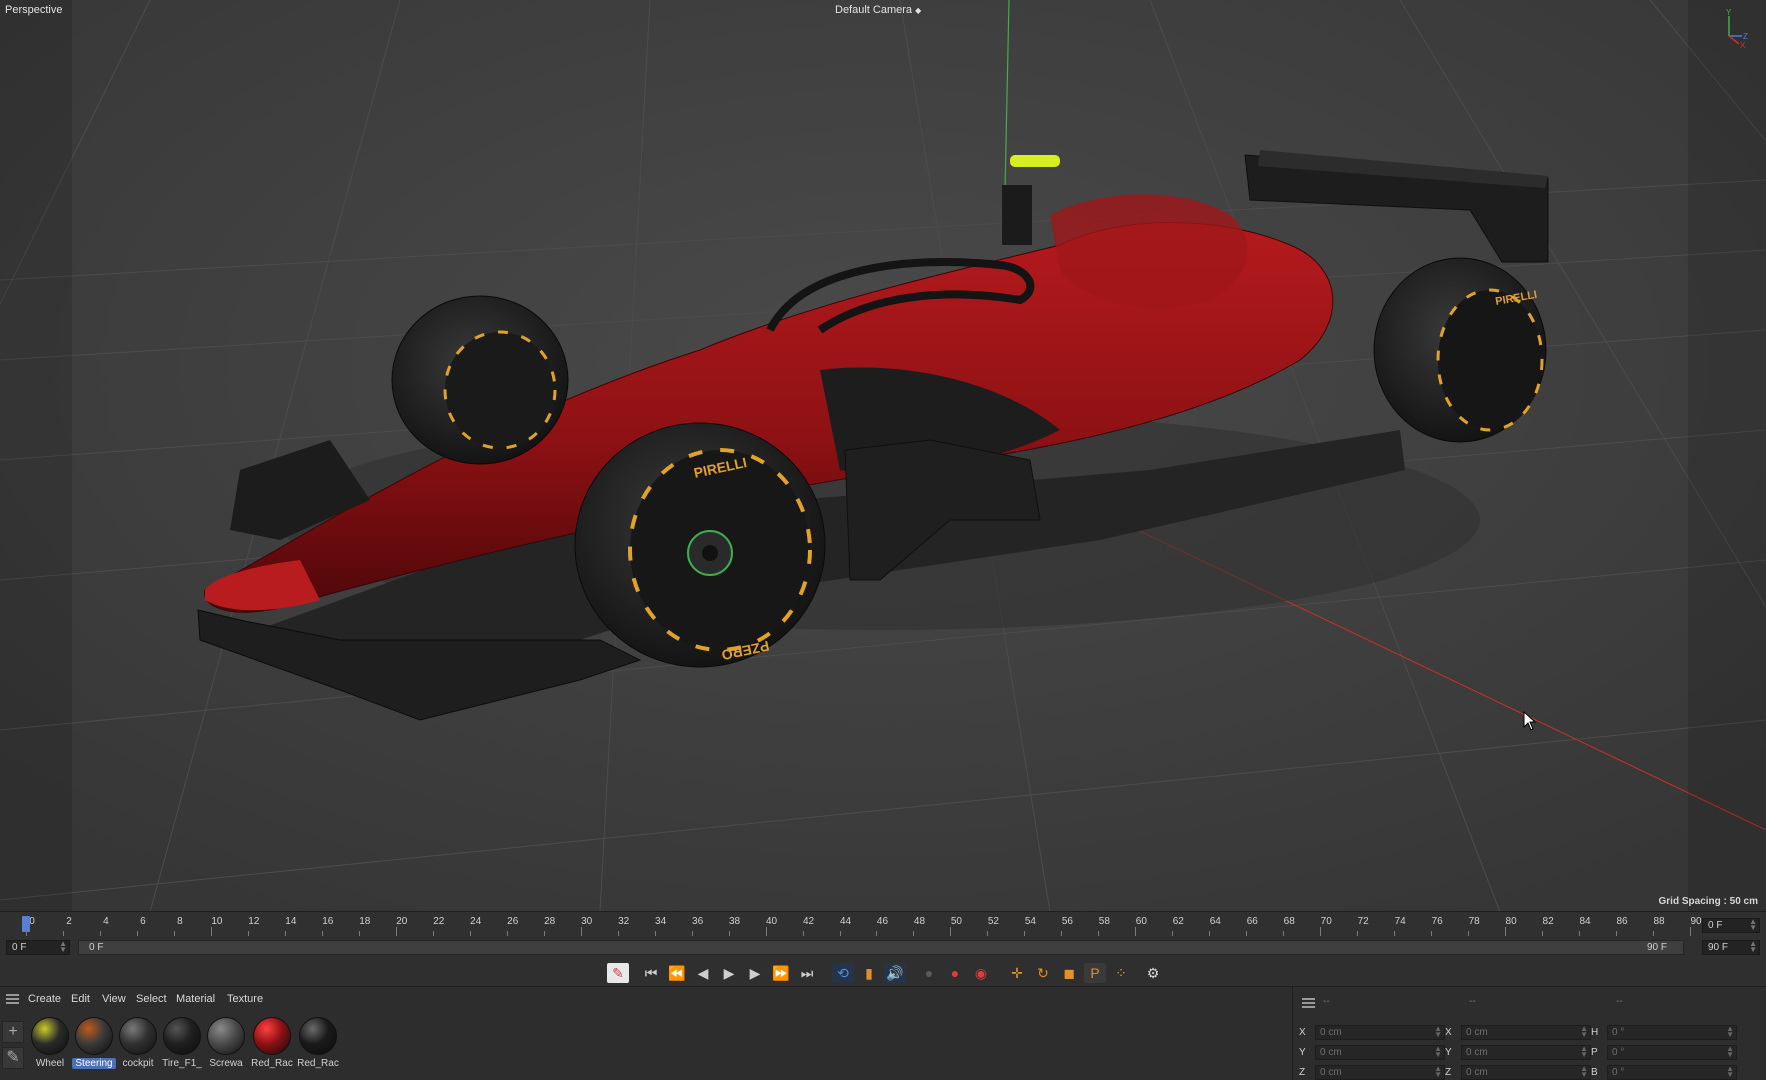 The width and height of the screenshot is (1766, 1080). I want to click on material-swatch: Steering, so click(94, 1047).